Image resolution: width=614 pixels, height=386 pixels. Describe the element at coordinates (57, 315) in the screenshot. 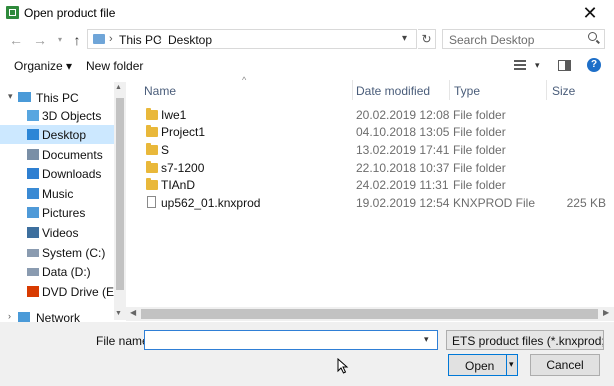

I see `nav-item-network: › Network` at that location.